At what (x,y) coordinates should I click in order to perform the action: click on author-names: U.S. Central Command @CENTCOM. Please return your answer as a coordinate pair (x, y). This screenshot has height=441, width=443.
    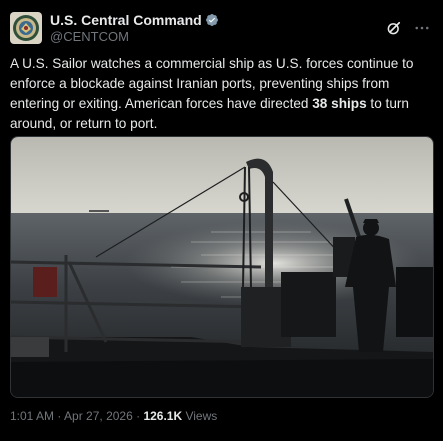
    Looking at the image, I should click on (134, 28).